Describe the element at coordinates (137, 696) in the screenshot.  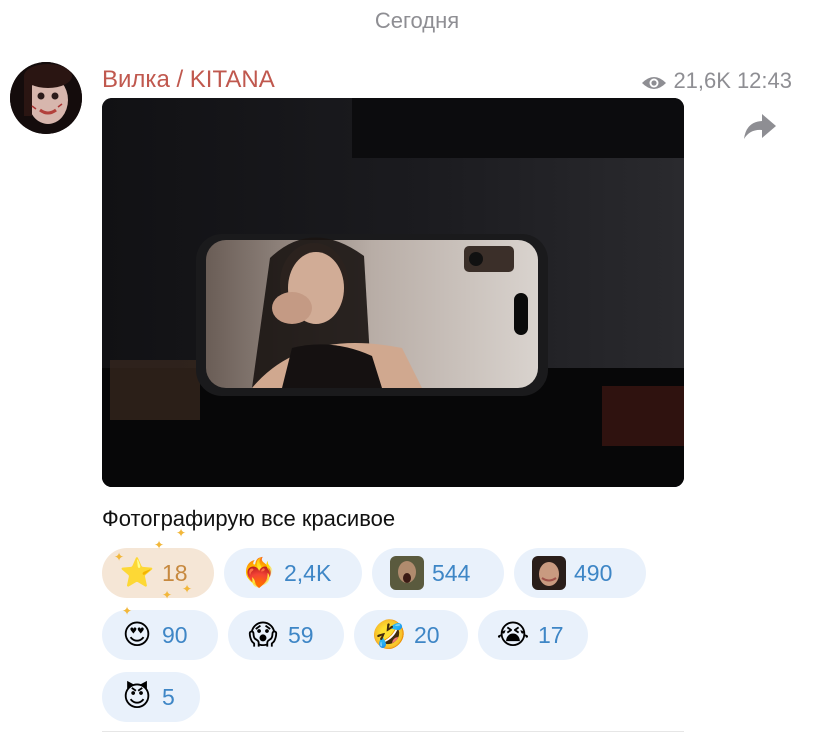
I see `devil-icon: 😈` at that location.